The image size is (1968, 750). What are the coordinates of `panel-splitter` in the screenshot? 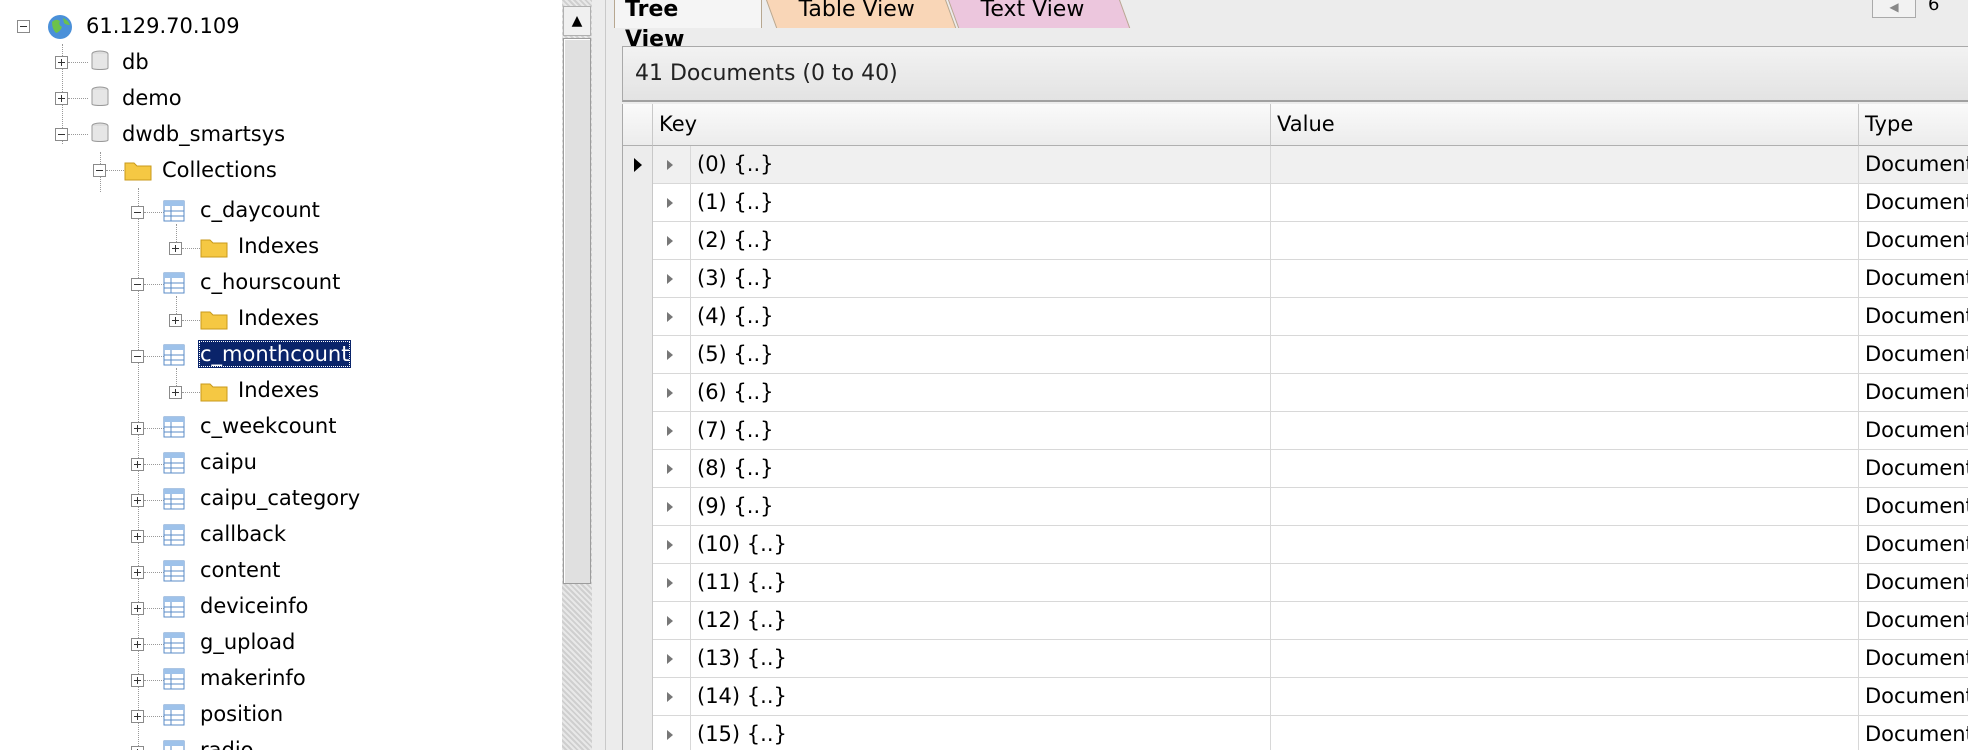 It's located at (599, 375).